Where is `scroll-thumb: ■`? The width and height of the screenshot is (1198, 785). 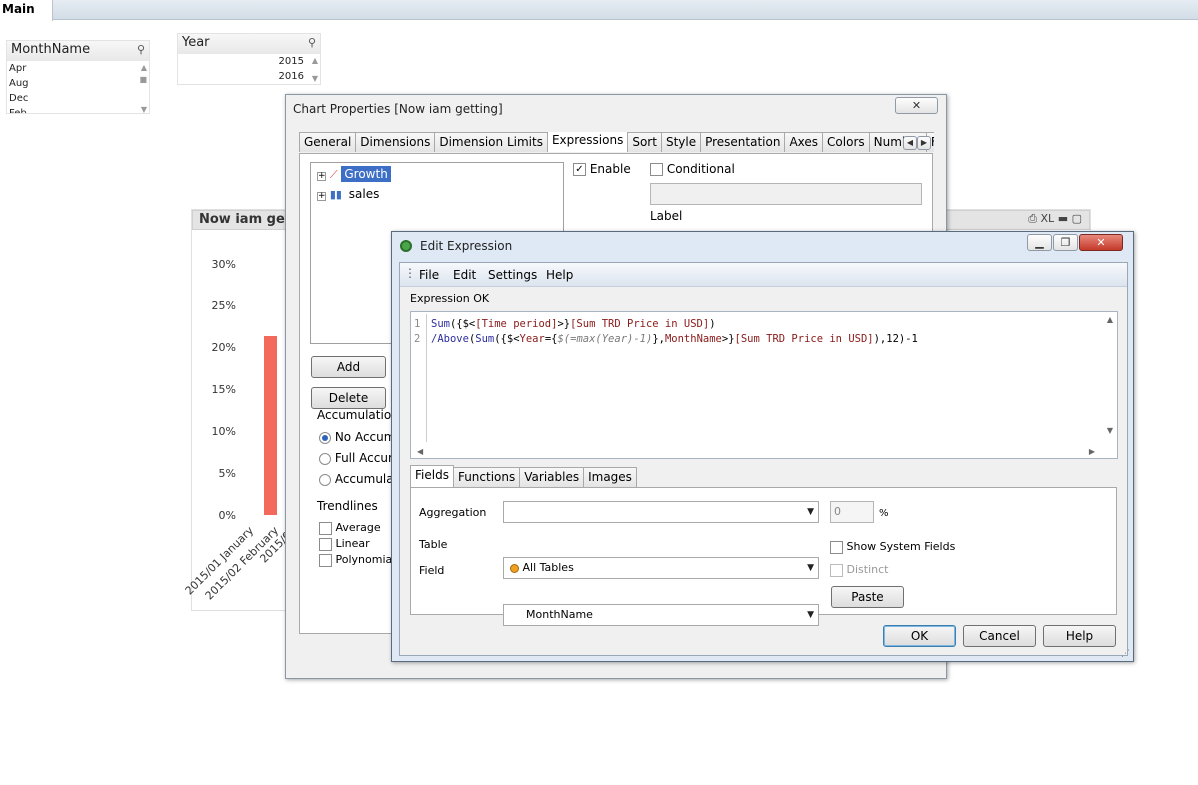 scroll-thumb: ■ is located at coordinates (143, 79).